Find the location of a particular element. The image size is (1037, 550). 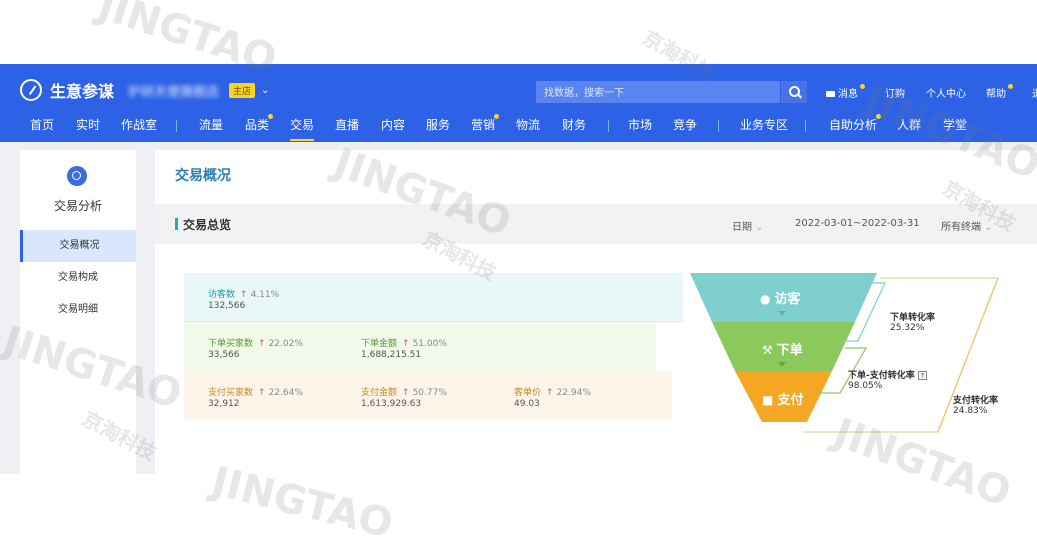

stage-name: 访客 is located at coordinates (787, 299).